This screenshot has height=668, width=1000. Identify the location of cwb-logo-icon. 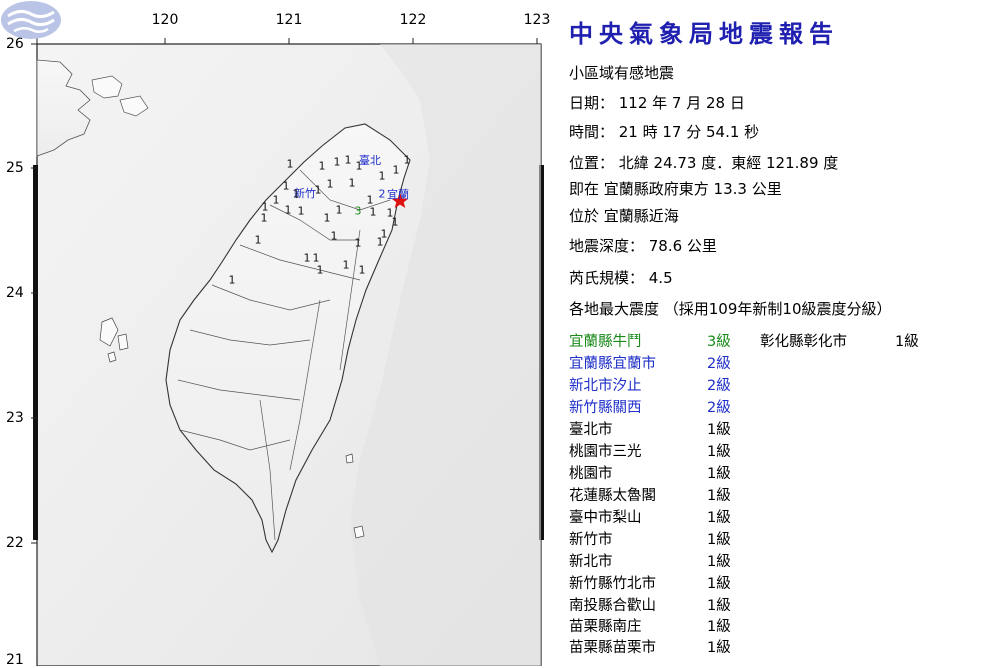
(31, 20).